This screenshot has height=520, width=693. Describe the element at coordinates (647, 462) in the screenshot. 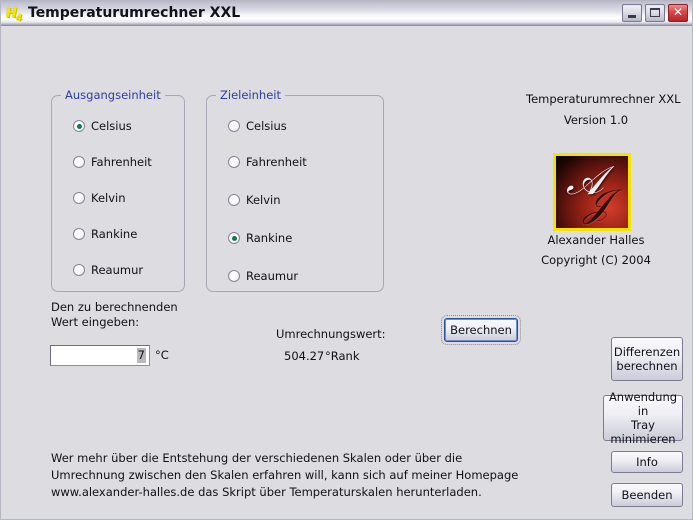

I see `info-button: Info` at that location.